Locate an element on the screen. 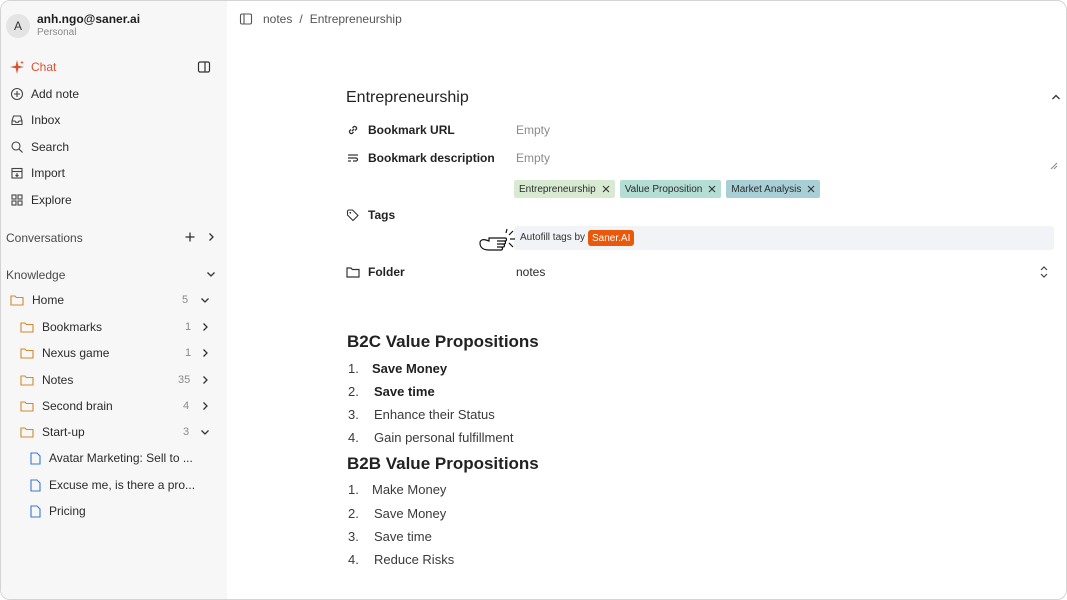 This screenshot has height=600, width=1067. tags-label: Tags is located at coordinates (370, 215).